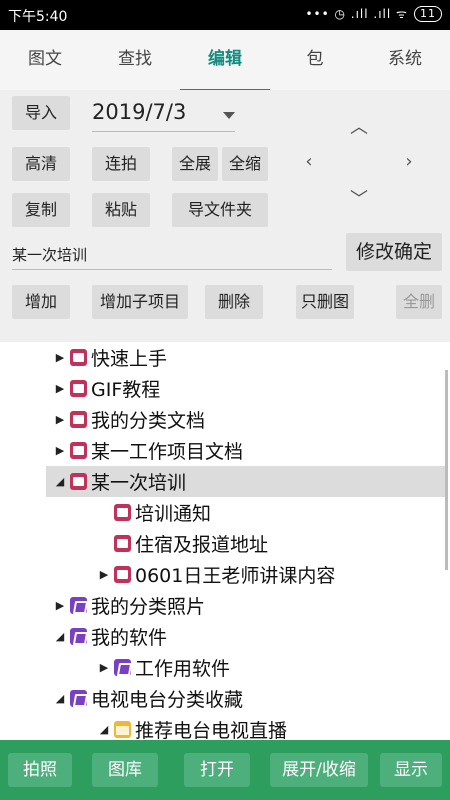 This screenshot has width=450, height=800. I want to click on arrow-left-icon: ‹, so click(309, 162).